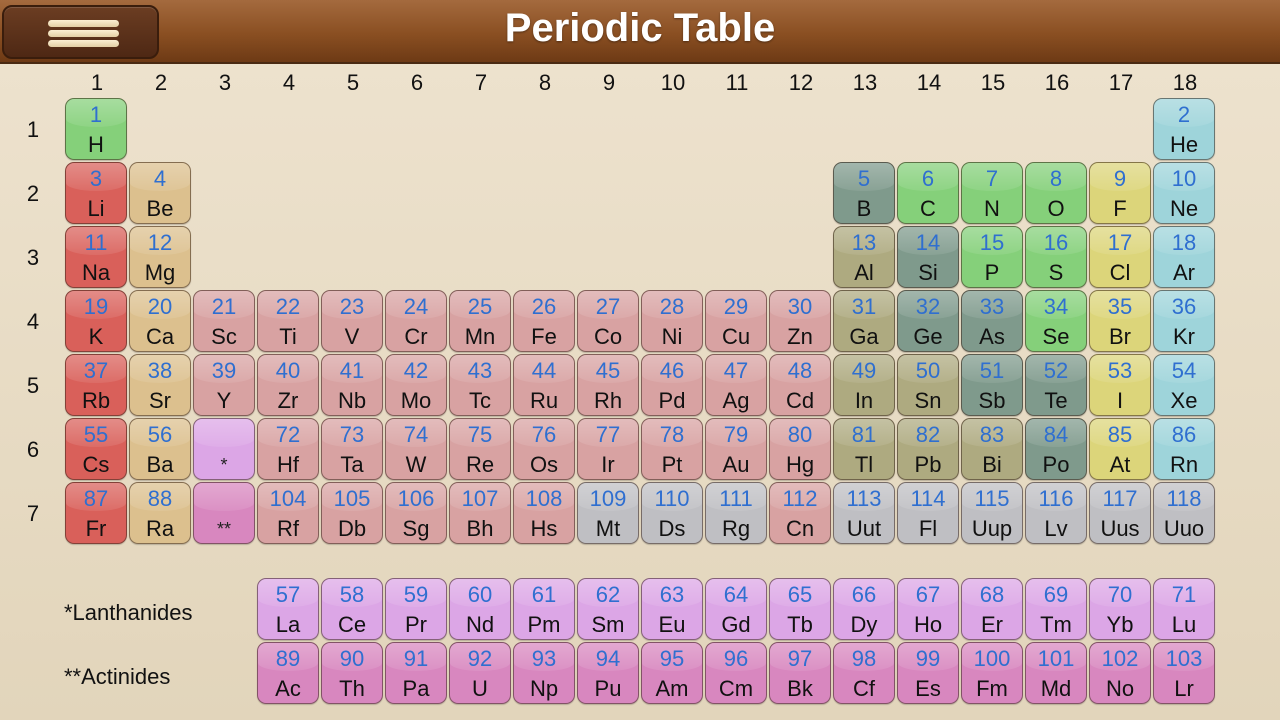 The width and height of the screenshot is (1280, 720). Describe the element at coordinates (288, 673) in the screenshot. I see `actinide-tile: 89 Ac` at that location.